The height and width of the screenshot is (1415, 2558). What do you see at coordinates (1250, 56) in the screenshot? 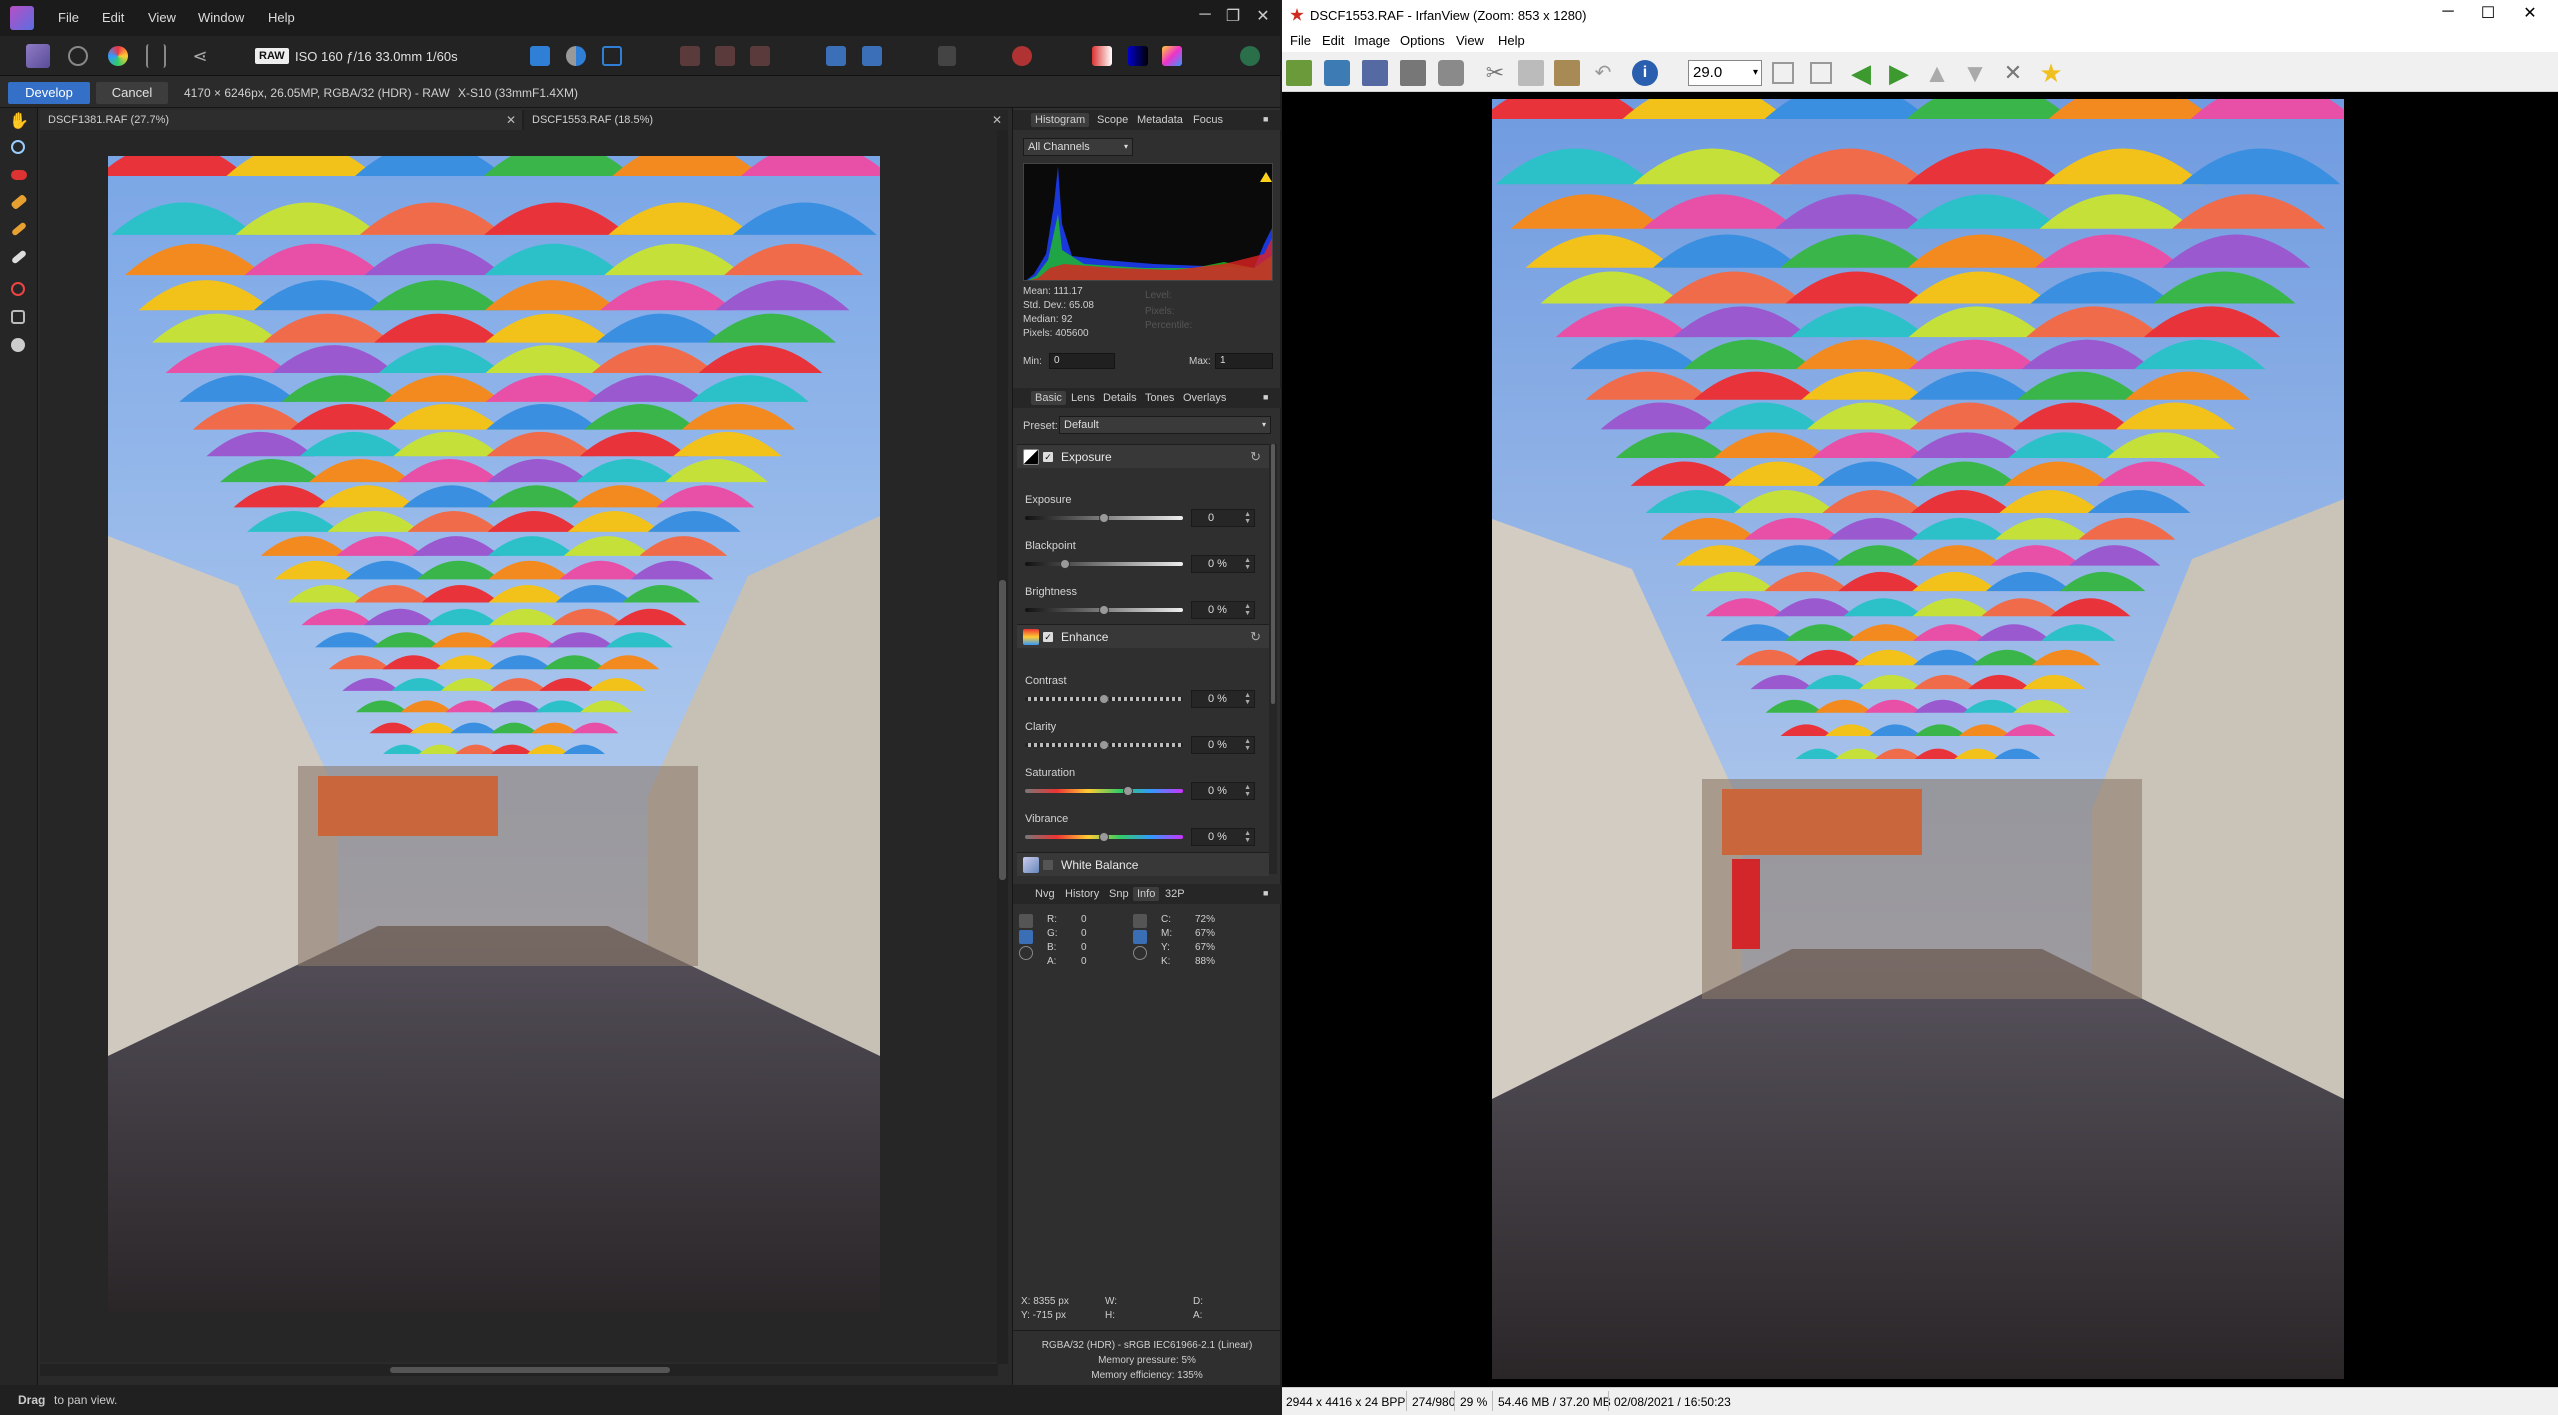
I see `account-icon` at bounding box center [1250, 56].